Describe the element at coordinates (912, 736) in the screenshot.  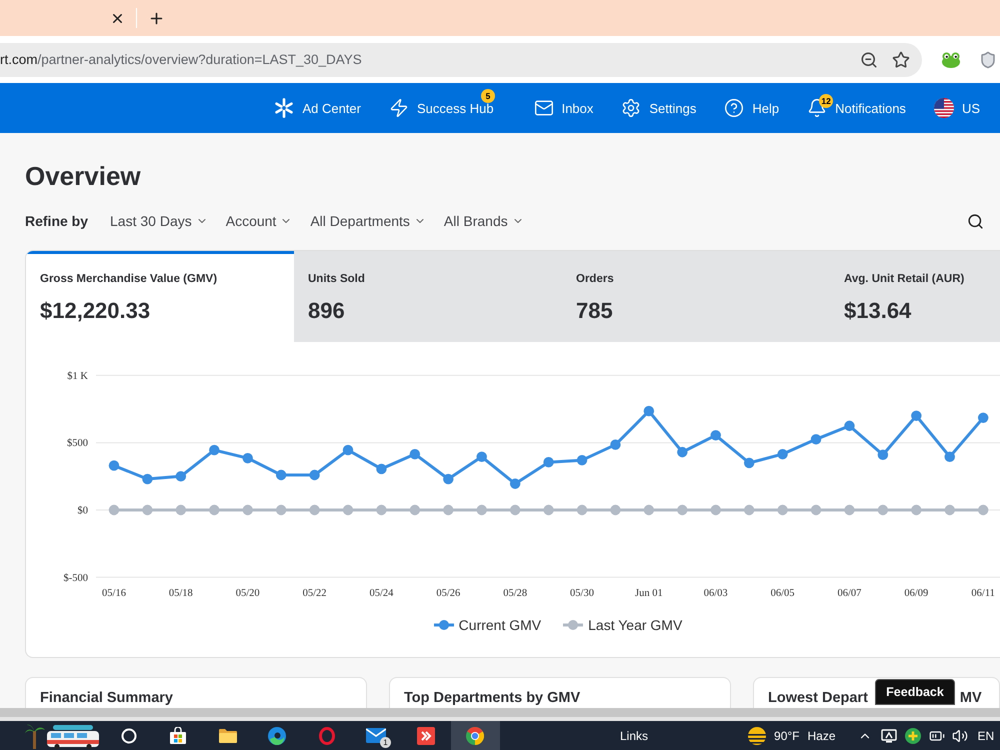
I see `plus-circle-icon` at that location.